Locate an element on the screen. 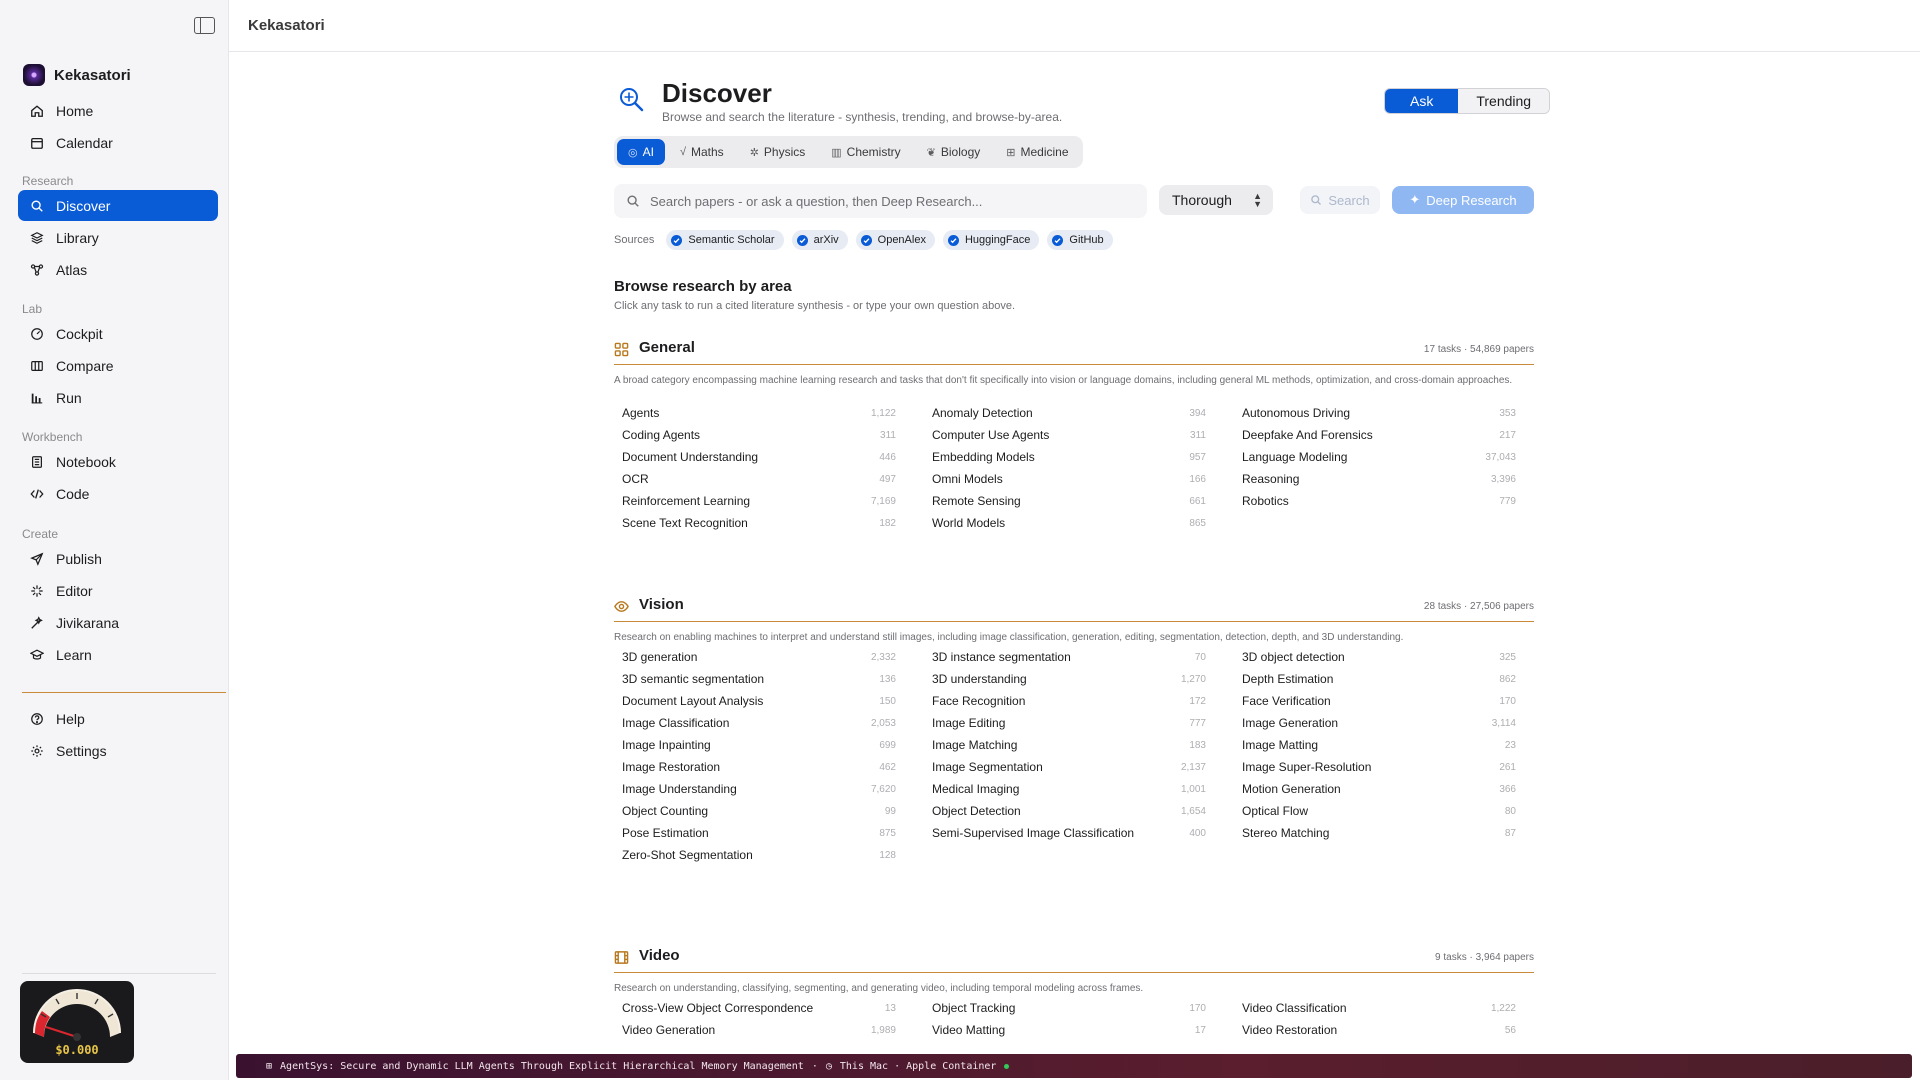  search-button: Search is located at coordinates (1340, 200).